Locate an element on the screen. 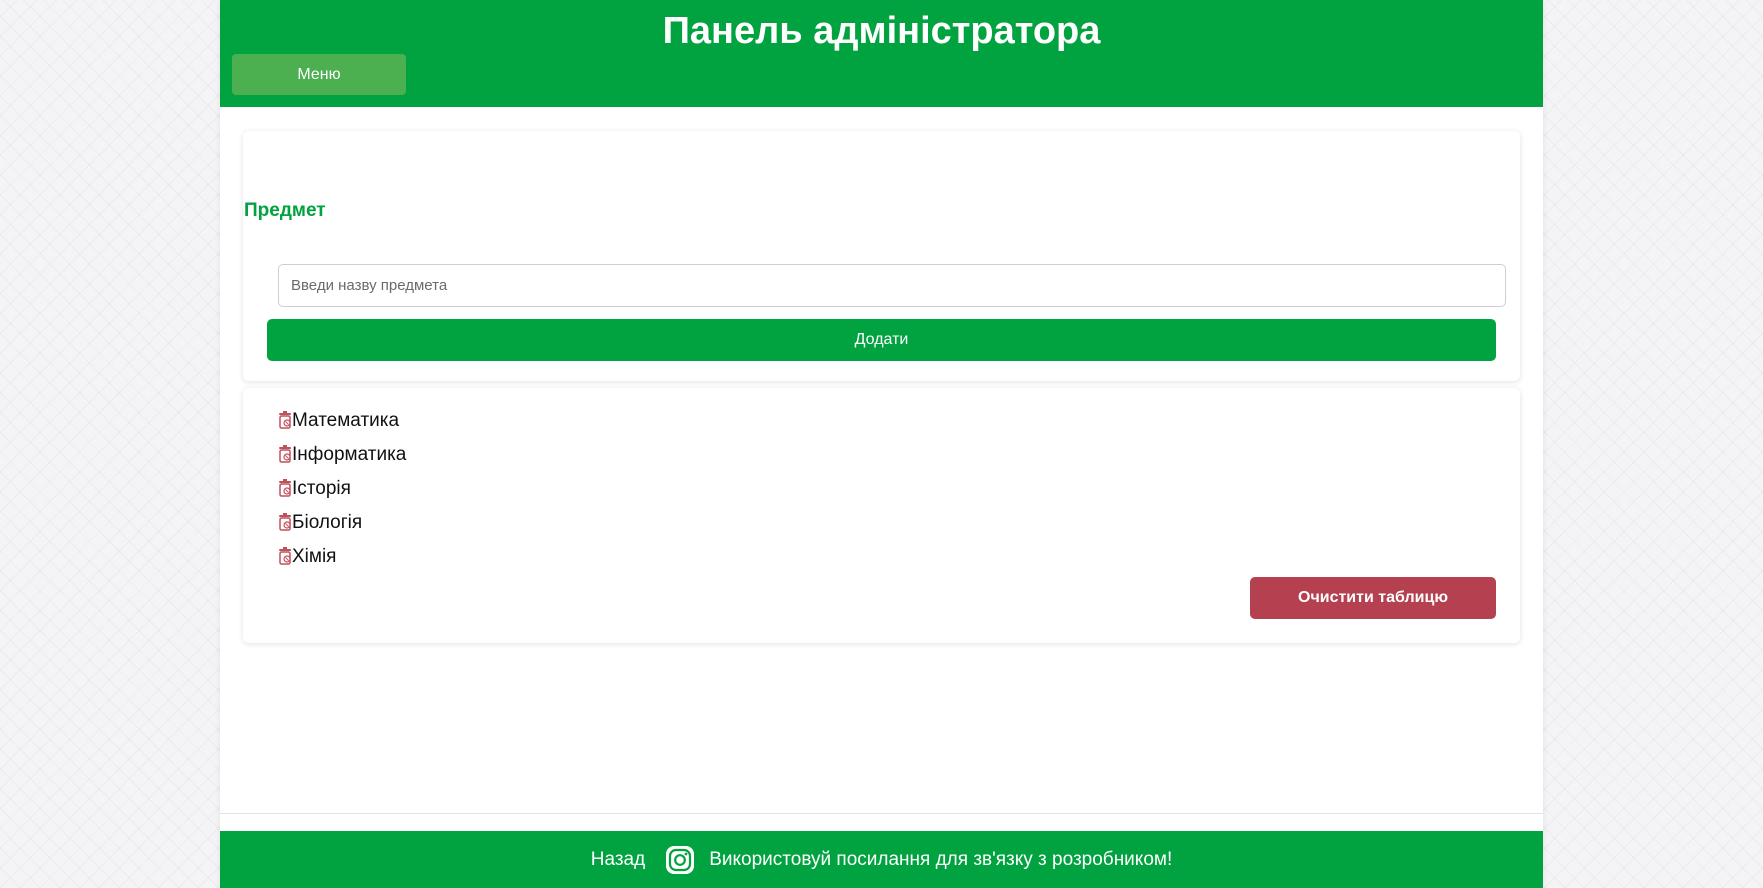  page-title: Панель адміністратора is located at coordinates (881, 31).